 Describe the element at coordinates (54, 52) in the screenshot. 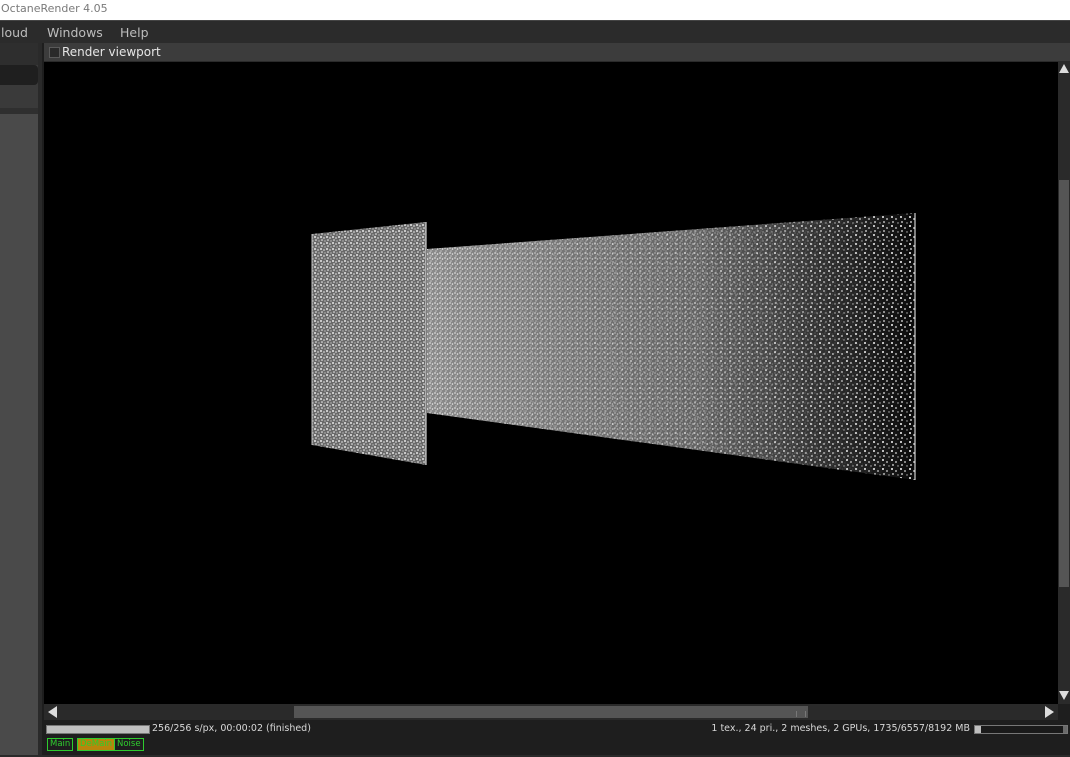

I see `viewport-enable-checkbox` at that location.